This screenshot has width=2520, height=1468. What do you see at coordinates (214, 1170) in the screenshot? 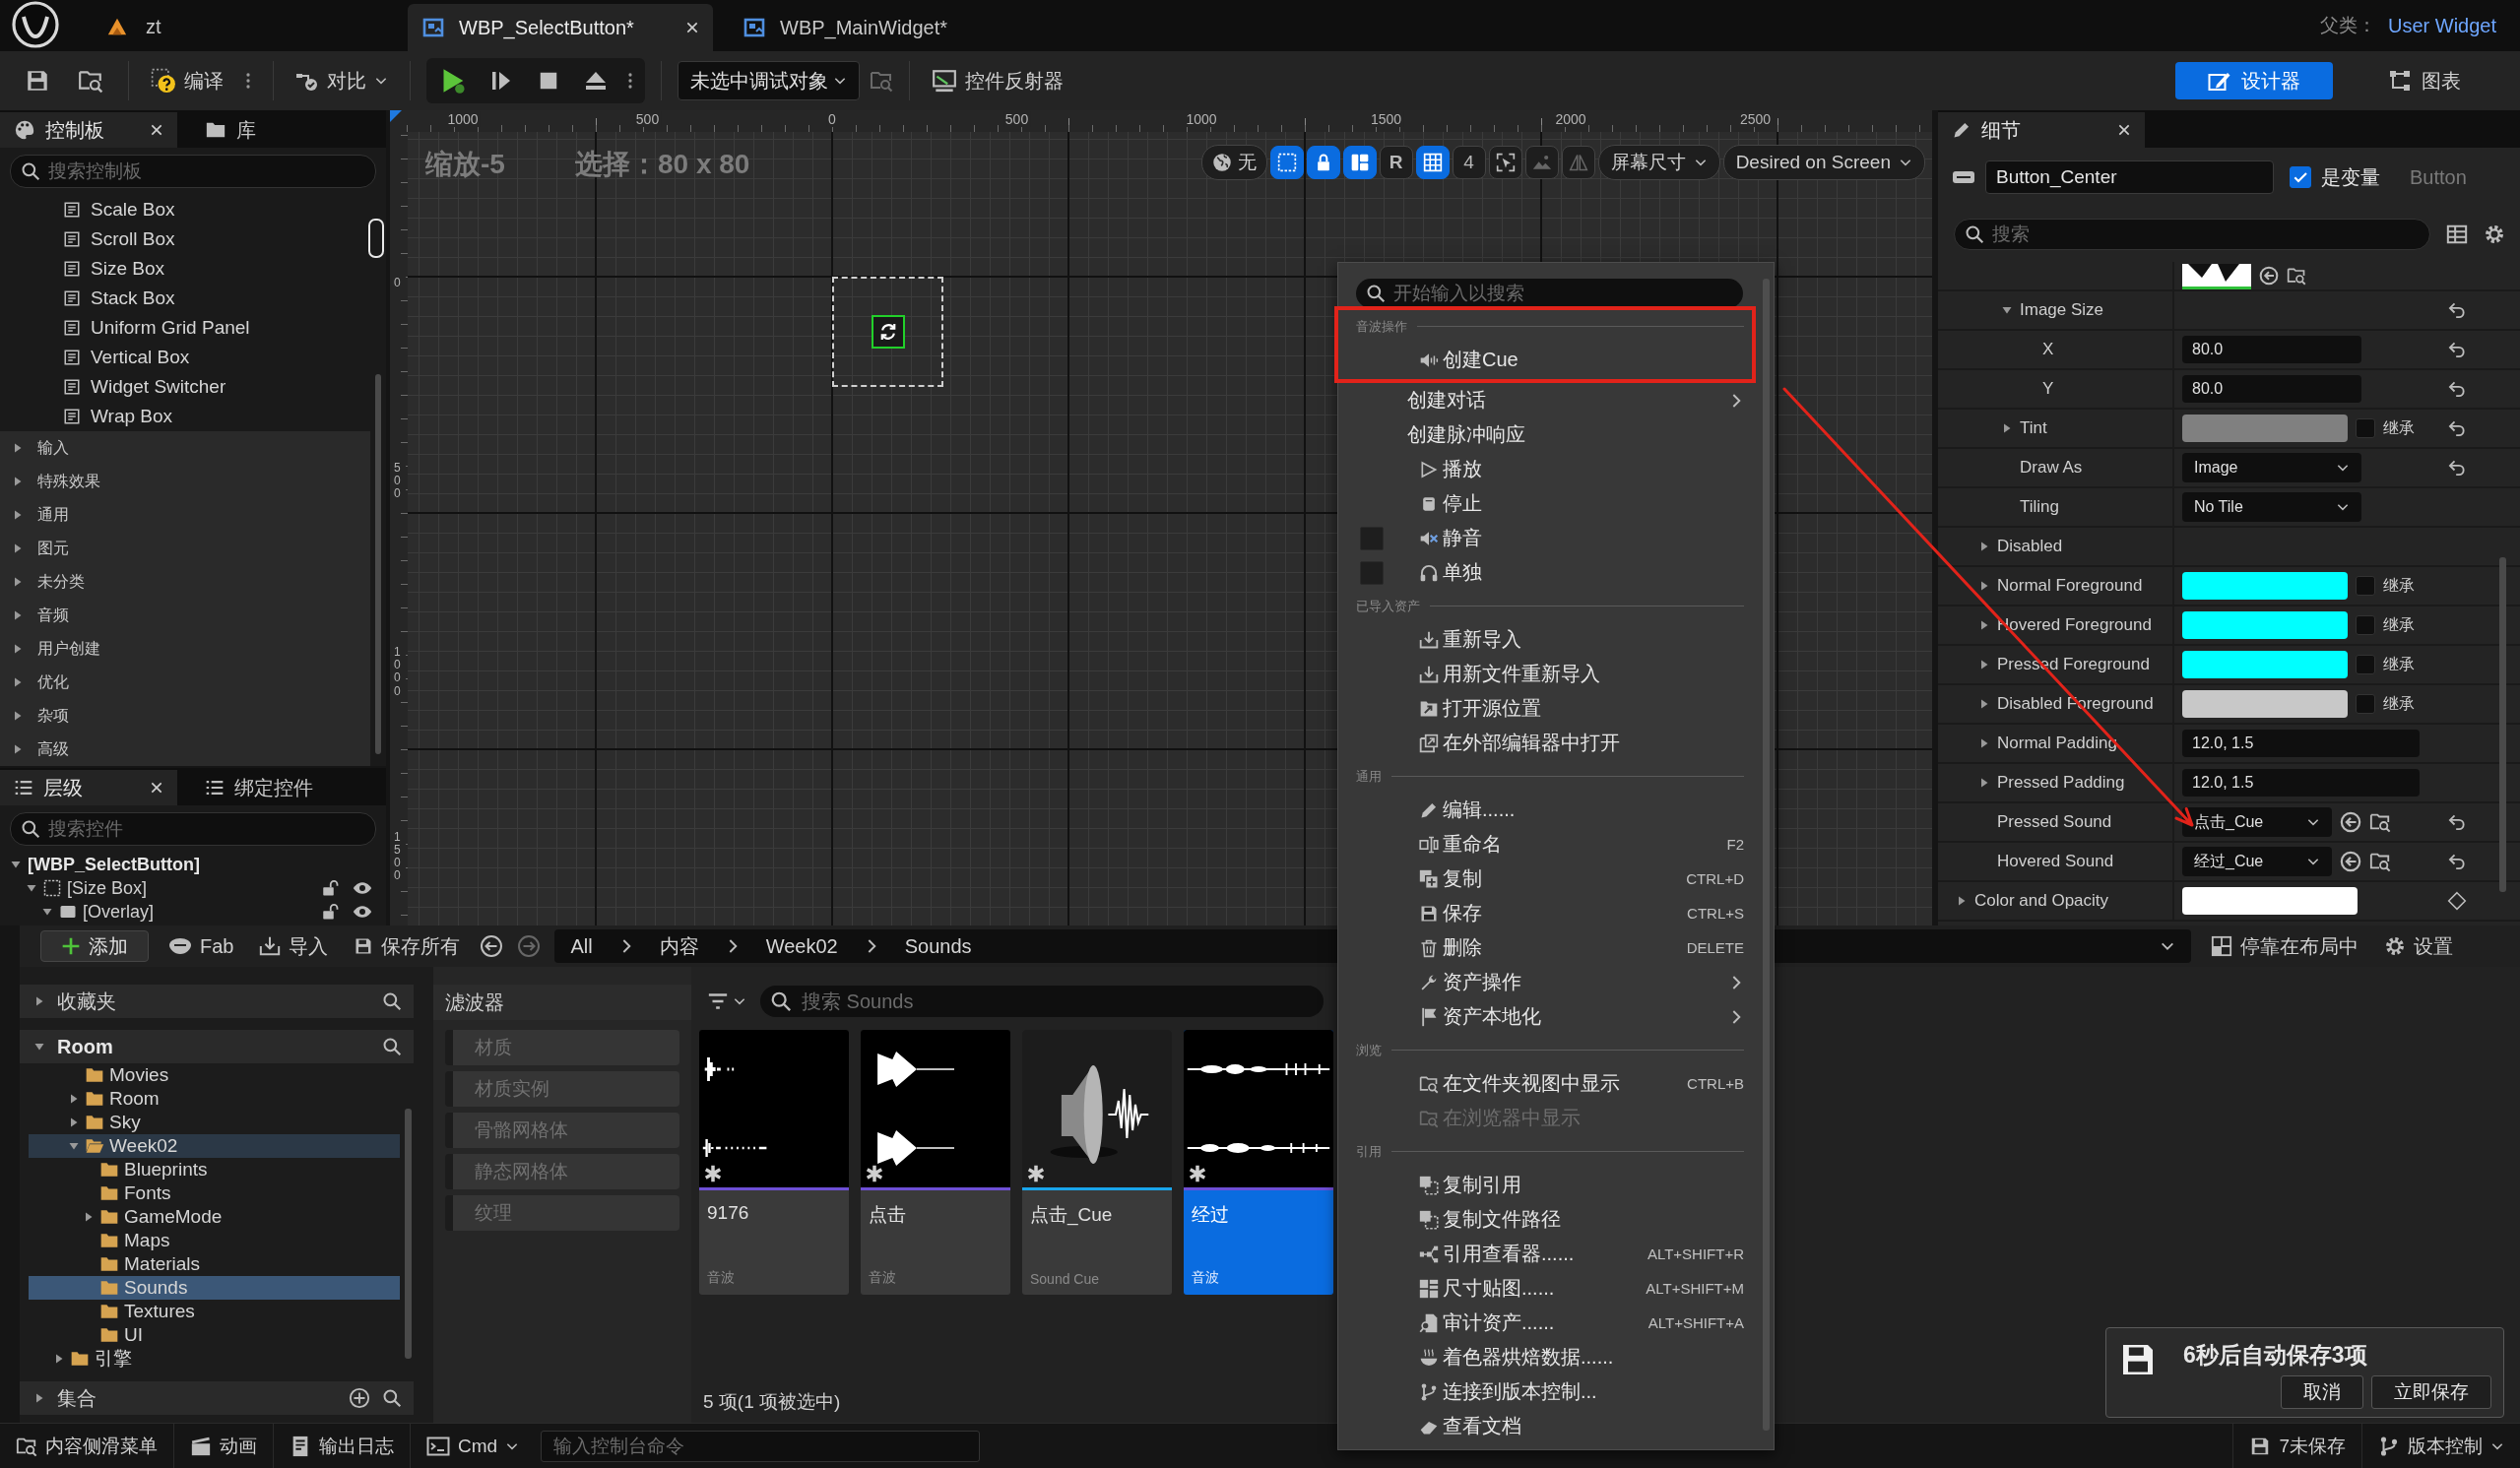
I see `folder-item: Blueprints` at bounding box center [214, 1170].